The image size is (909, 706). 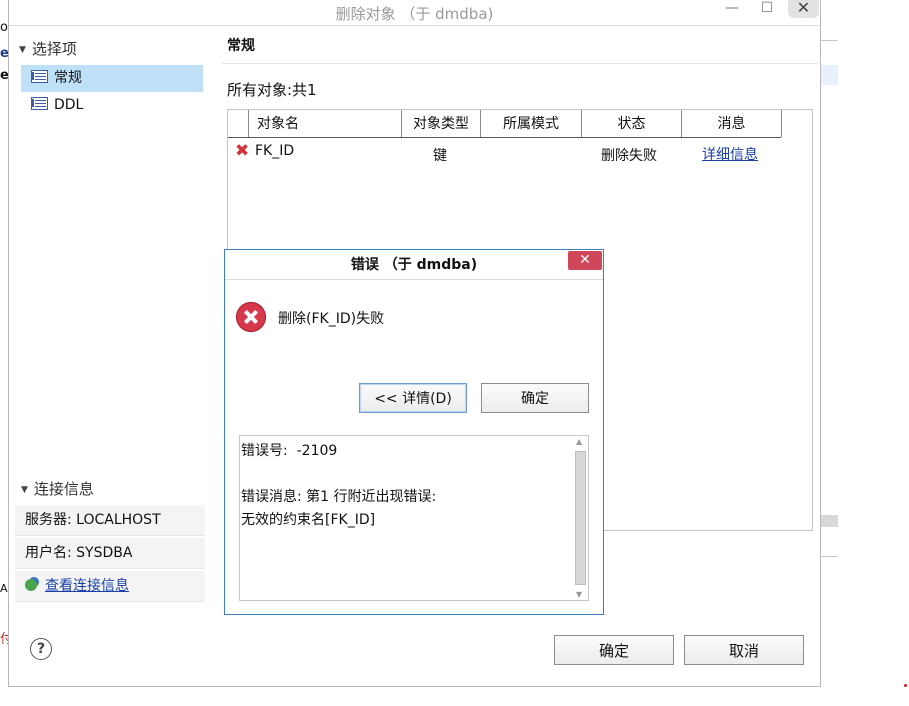 I want to click on object-count: 所有对象:共1, so click(x=272, y=90).